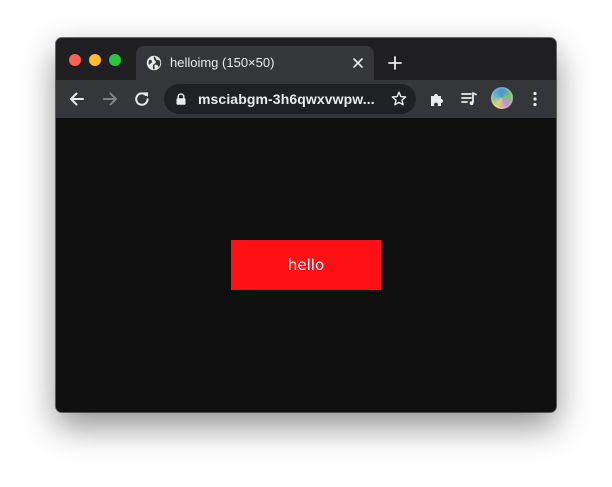 Image resolution: width=612 pixels, height=487 pixels. Describe the element at coordinates (154, 63) in the screenshot. I see `globe-icon` at that location.